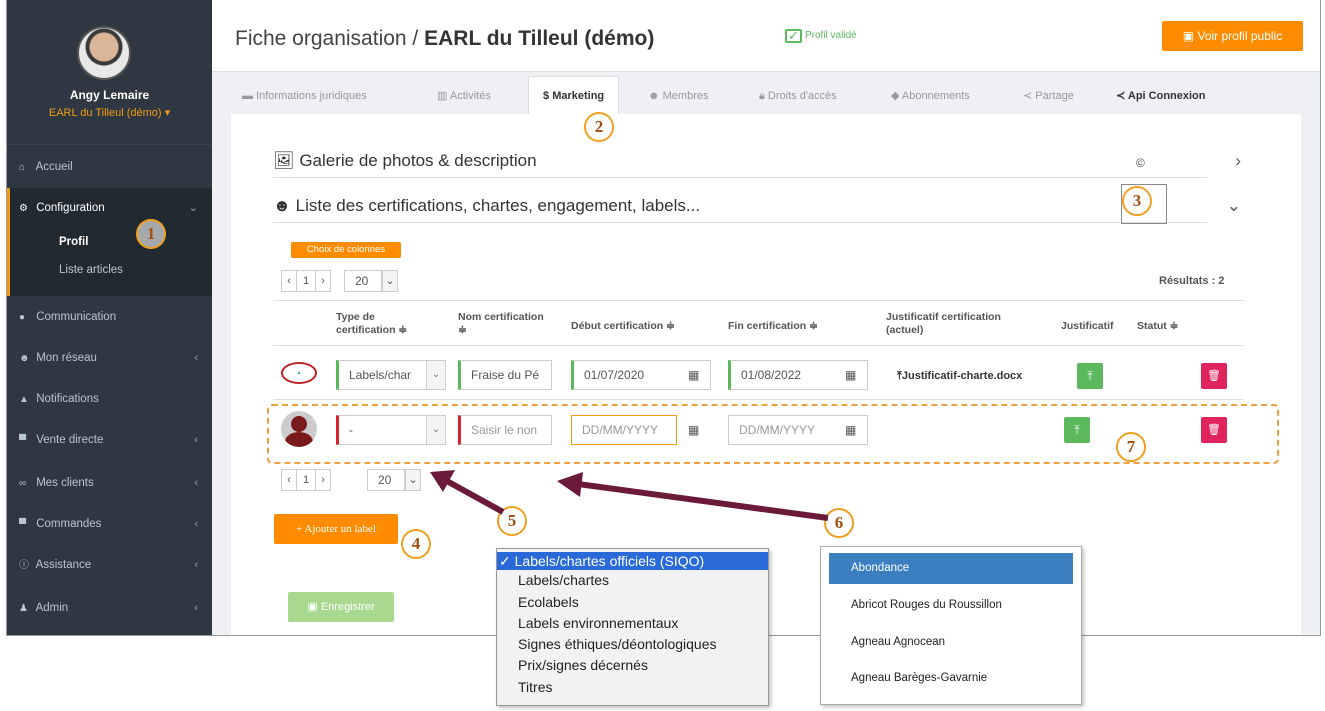  What do you see at coordinates (538, 602) in the screenshot?
I see `type-option: Ecolabels` at bounding box center [538, 602].